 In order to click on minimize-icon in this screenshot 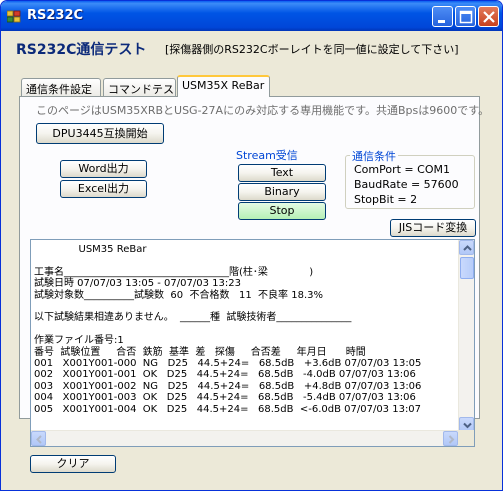, I will do `click(441, 21)`.